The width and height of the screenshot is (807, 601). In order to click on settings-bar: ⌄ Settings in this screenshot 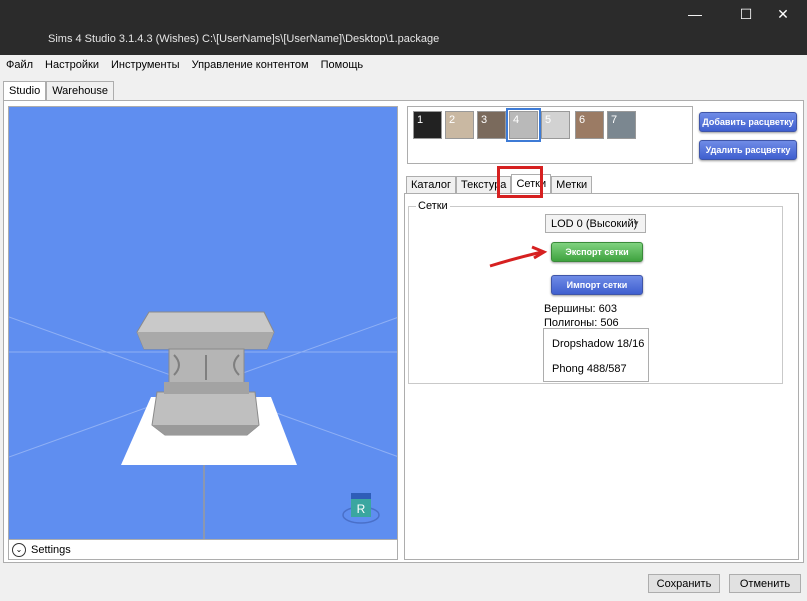, I will do `click(203, 549)`.